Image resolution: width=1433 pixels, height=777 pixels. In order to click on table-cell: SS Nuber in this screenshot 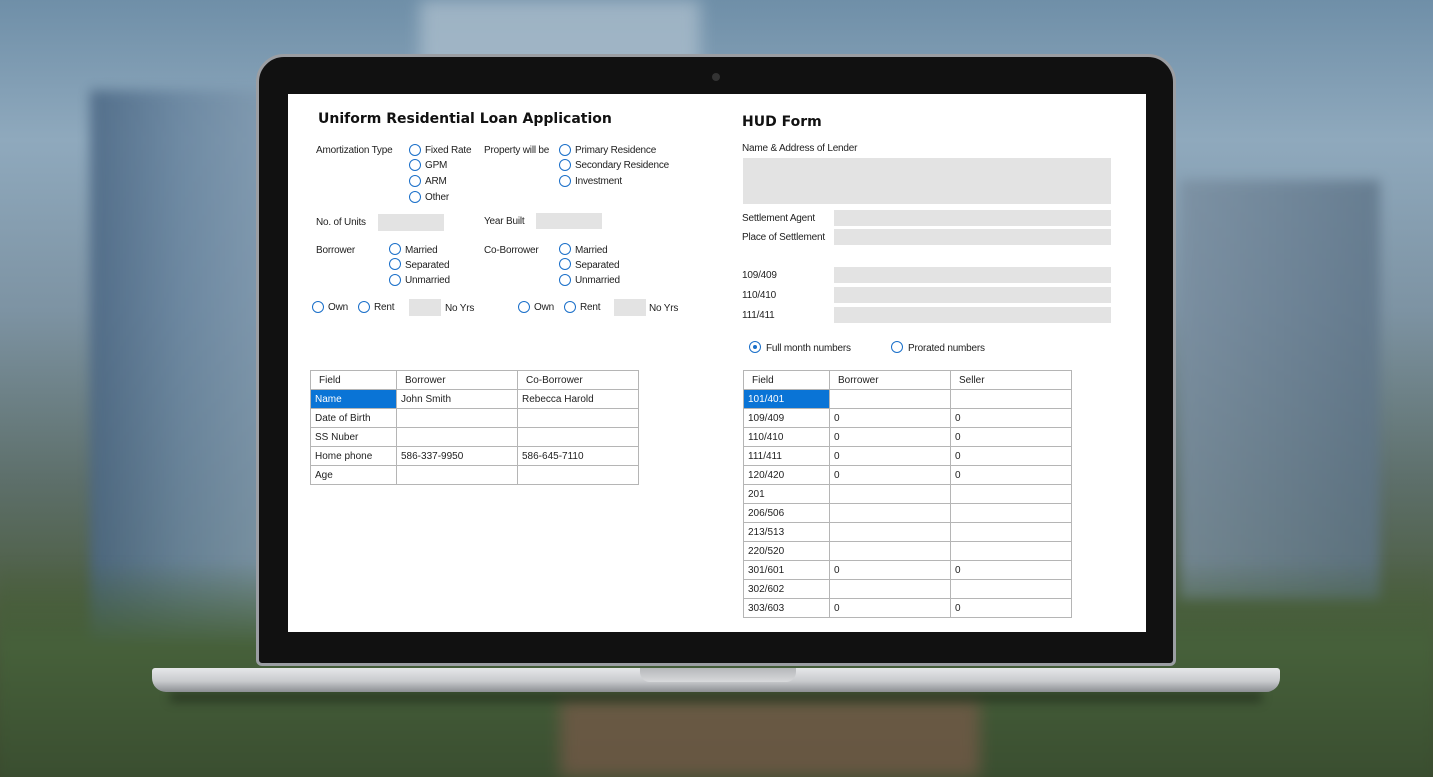, I will do `click(353, 437)`.